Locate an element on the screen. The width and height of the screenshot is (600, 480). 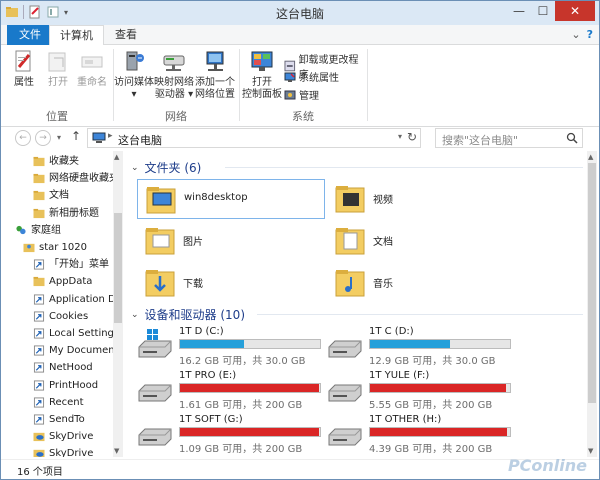
drive-tile: 1T YULE (F:) 5.55 GB 可用，共 200 GB is located at coordinates (420, 390).